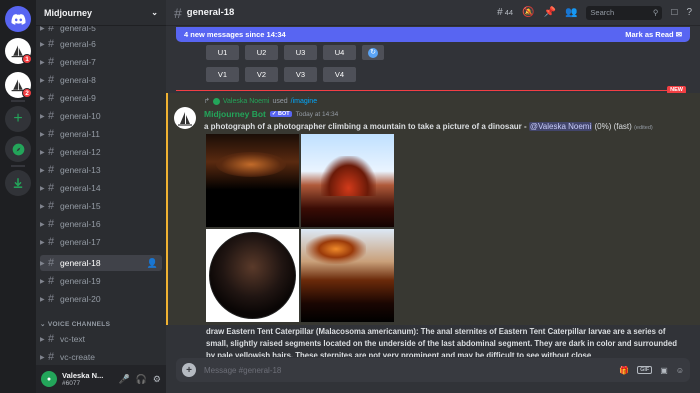 The width and height of the screenshot is (700, 393). I want to click on channel-label: general-8, so click(78, 80).